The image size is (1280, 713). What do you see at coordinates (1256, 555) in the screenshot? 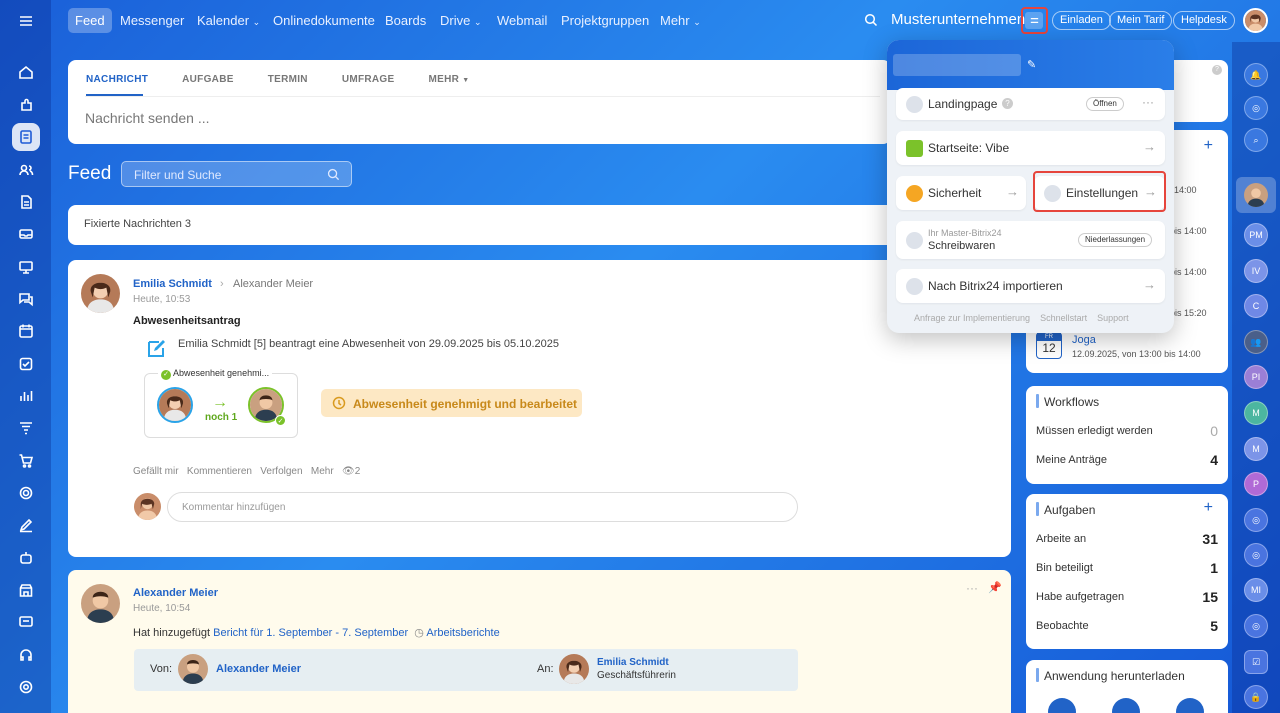
I see `chat-copilot-icon-2: ◎` at bounding box center [1256, 555].